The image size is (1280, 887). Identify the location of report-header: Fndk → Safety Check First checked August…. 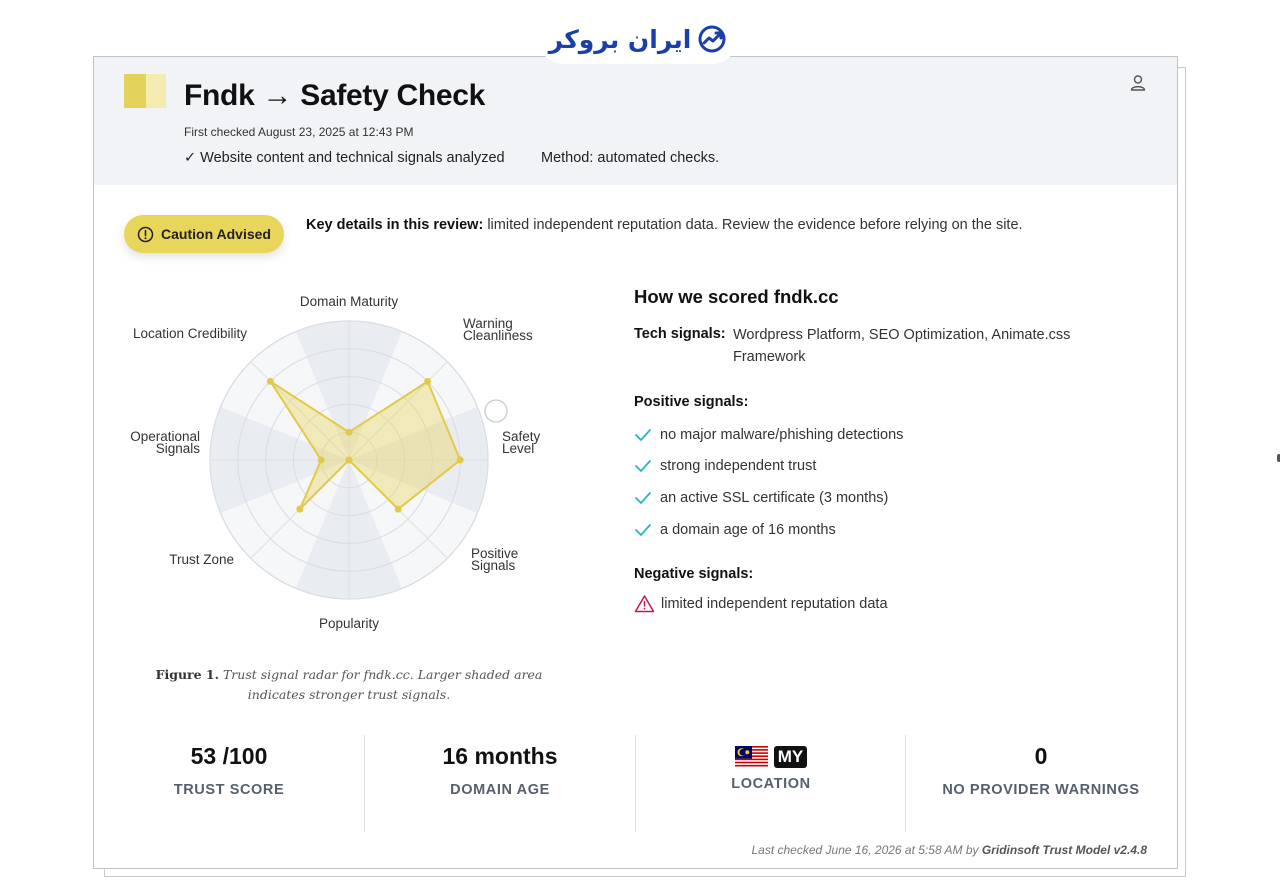
(635, 121).